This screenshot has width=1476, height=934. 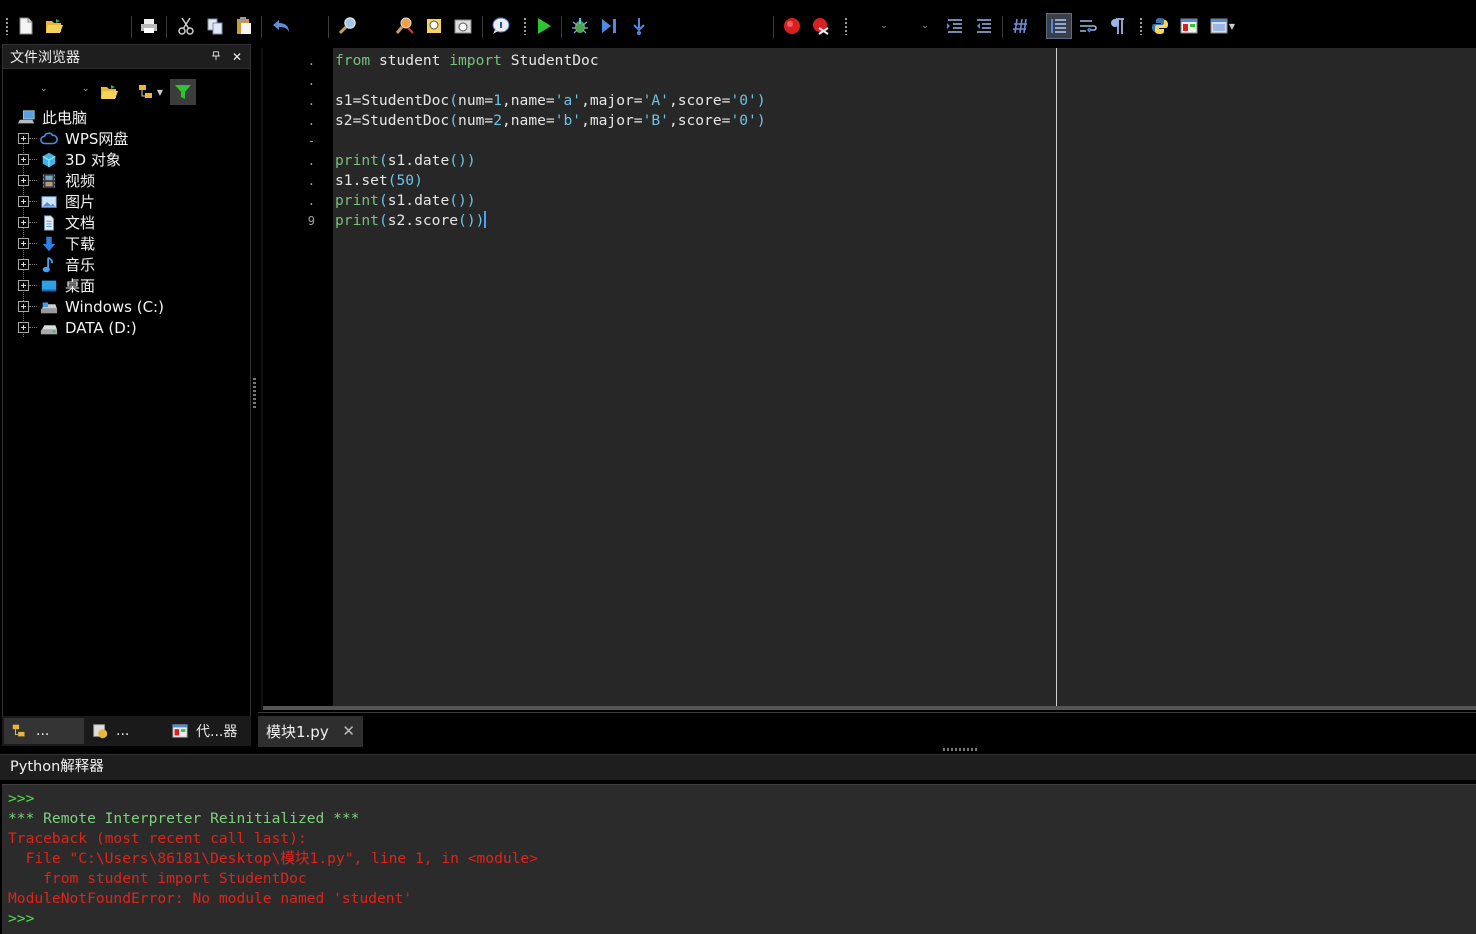 I want to click on tree-item: 此电脑, so click(x=126, y=117).